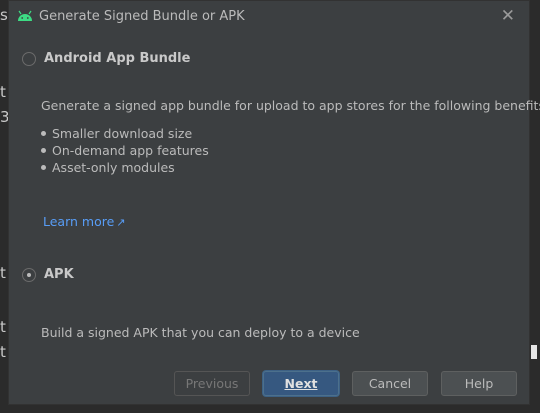 The height and width of the screenshot is (413, 540). I want to click on list-item: Asset-only modules, so click(125, 167).